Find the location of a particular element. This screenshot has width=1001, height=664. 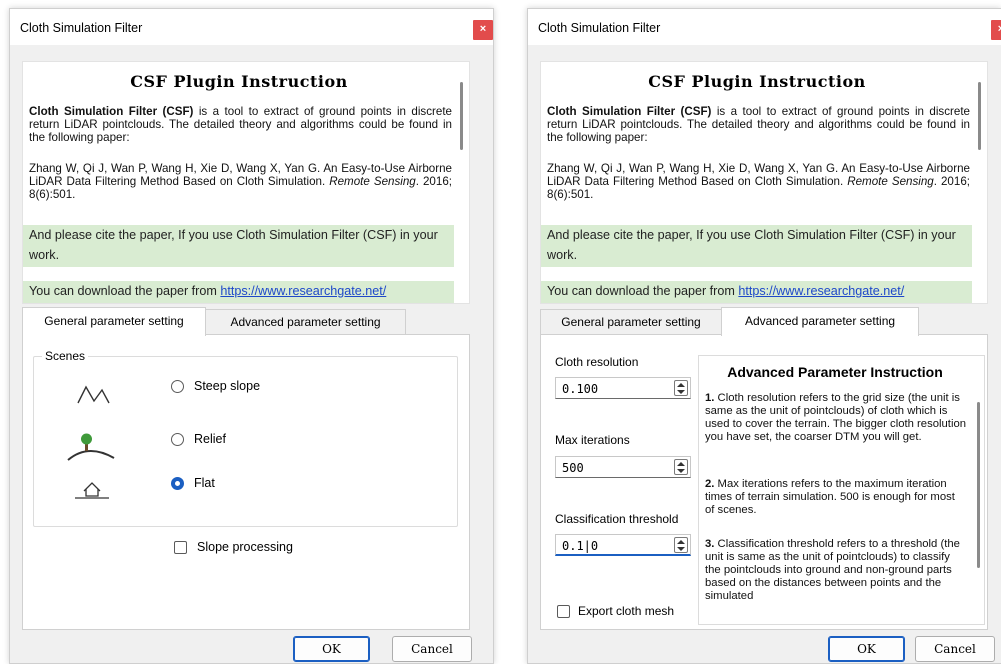

relief-icon is located at coordinates (91, 447).